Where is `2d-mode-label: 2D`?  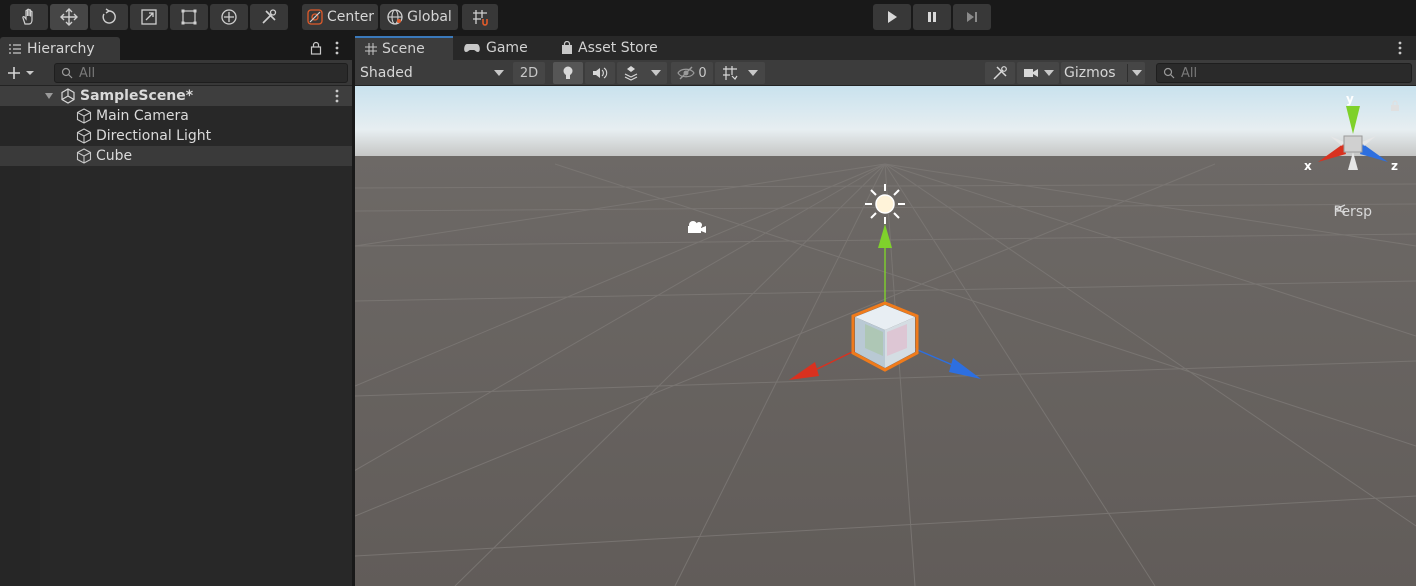 2d-mode-label: 2D is located at coordinates (529, 73).